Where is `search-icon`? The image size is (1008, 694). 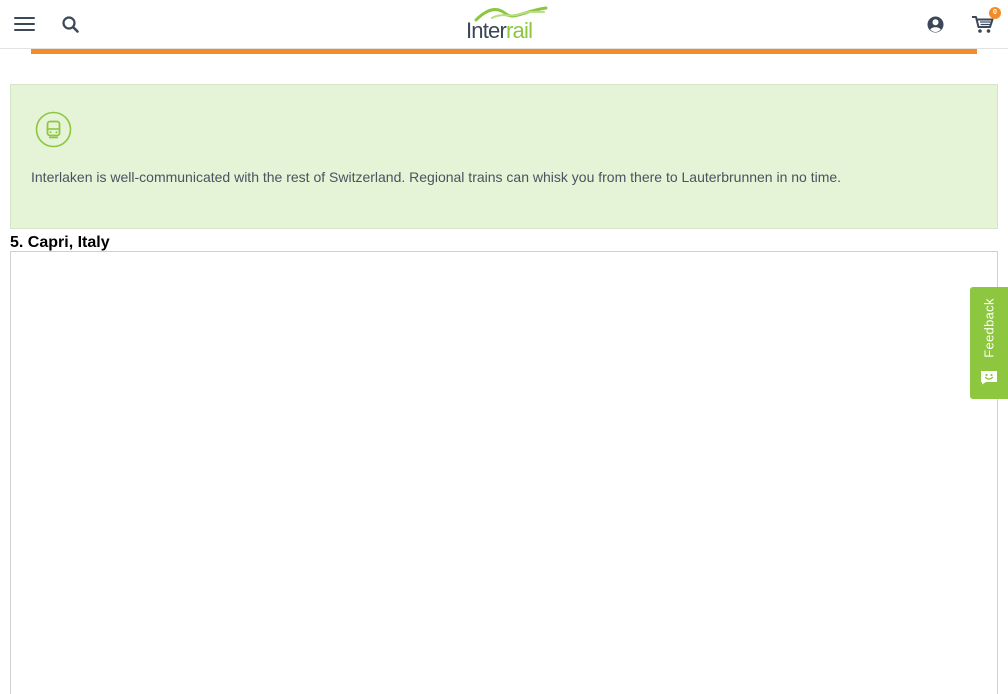 search-icon is located at coordinates (71, 25).